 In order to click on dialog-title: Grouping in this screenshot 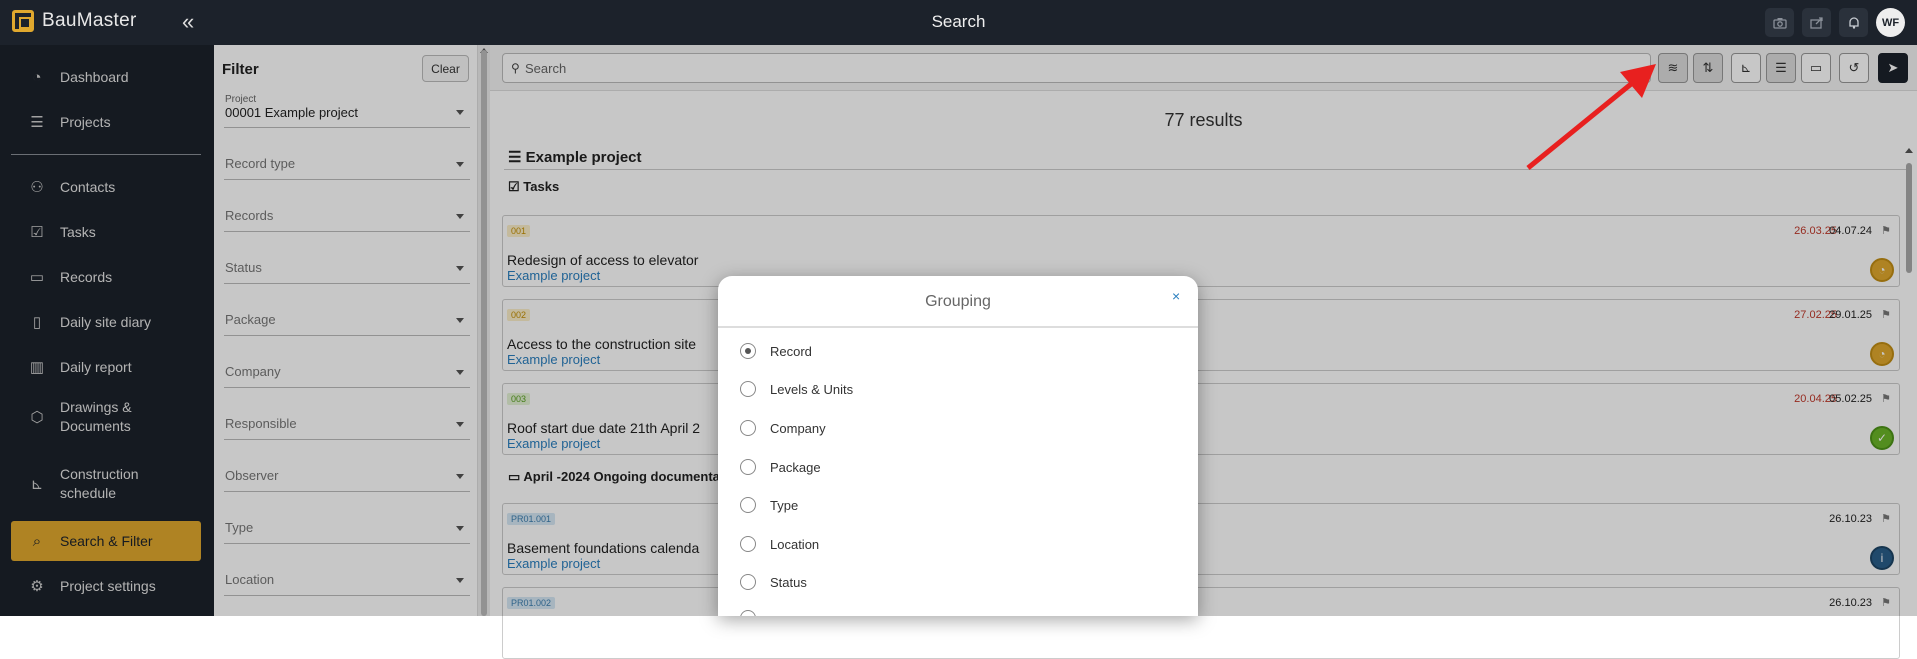, I will do `click(958, 301)`.